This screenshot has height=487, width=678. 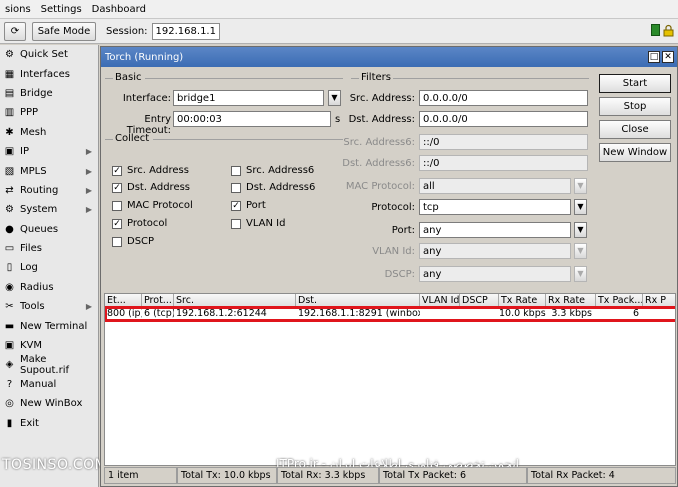 What do you see at coordinates (55, 465) in the screenshot?
I see `watermark: TOSINSO.COM` at bounding box center [55, 465].